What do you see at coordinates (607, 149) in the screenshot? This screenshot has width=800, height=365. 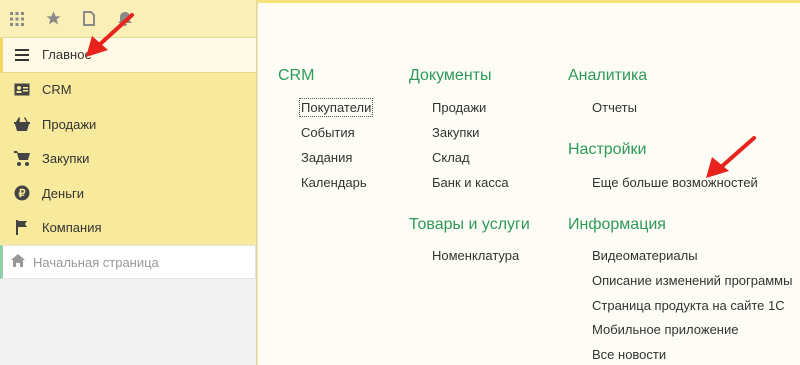 I see `section-title-settings: Настройки` at bounding box center [607, 149].